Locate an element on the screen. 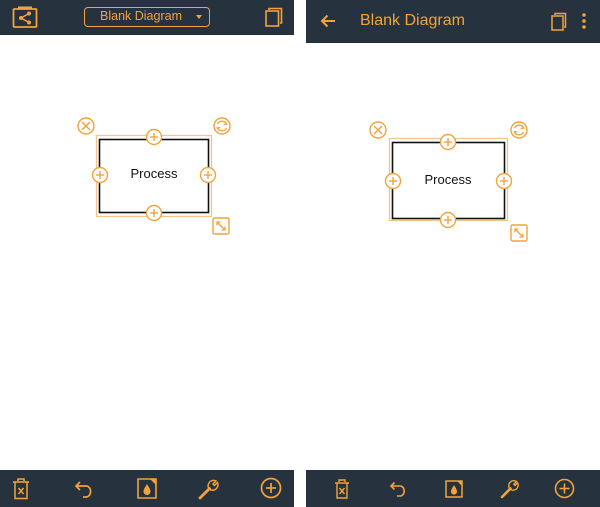 The image size is (600, 507). arrow-left-icon is located at coordinates (328, 21).